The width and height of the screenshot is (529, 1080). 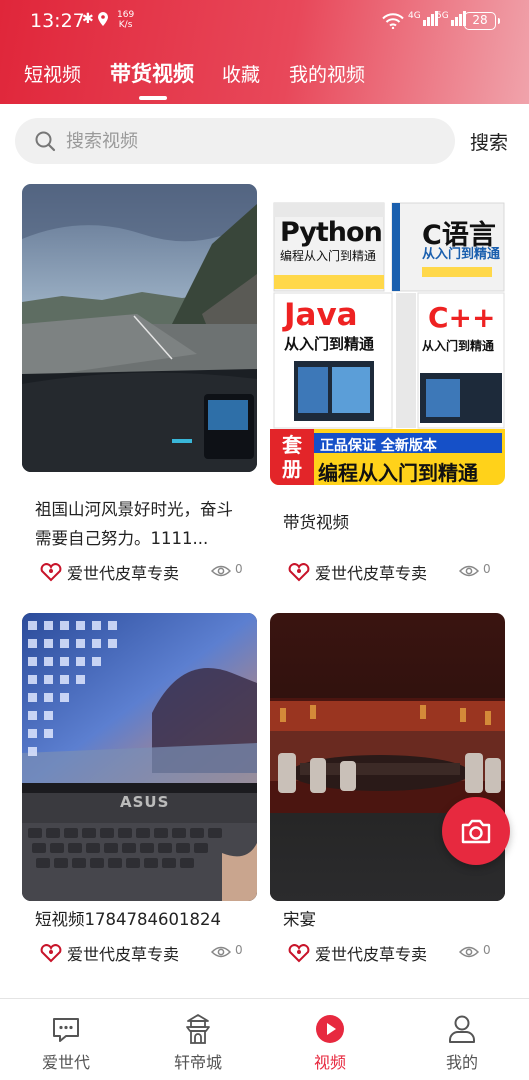 What do you see at coordinates (442, 16) in the screenshot?
I see `network-type-2: 5G` at bounding box center [442, 16].